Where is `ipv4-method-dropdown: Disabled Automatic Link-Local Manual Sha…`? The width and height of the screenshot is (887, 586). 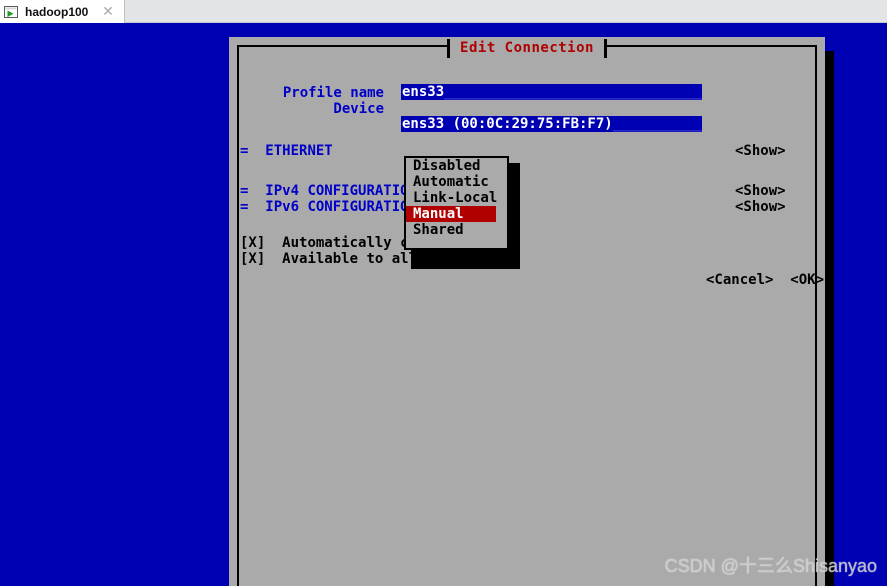
ipv4-method-dropdown: Disabled Automatic Link-Local Manual Sha… is located at coordinates (456, 203).